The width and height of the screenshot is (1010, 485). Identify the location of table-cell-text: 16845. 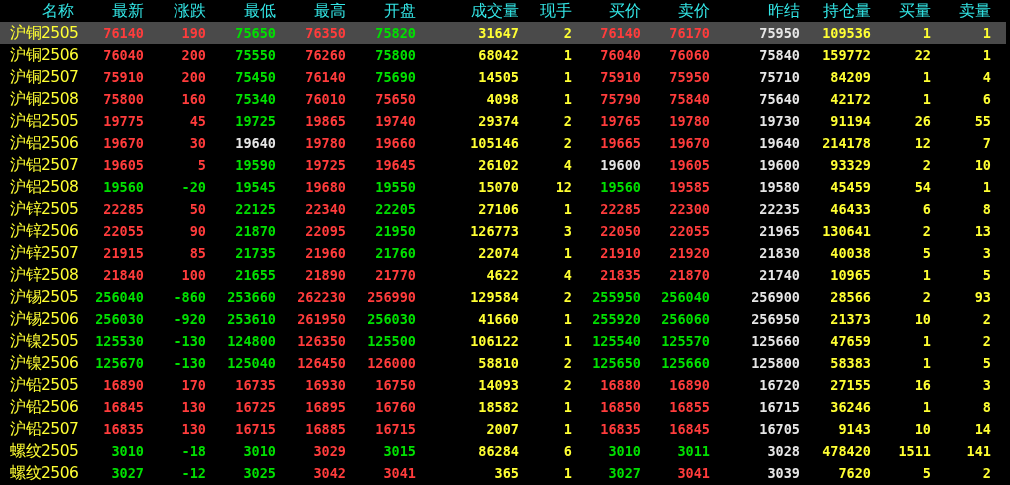
(689, 429).